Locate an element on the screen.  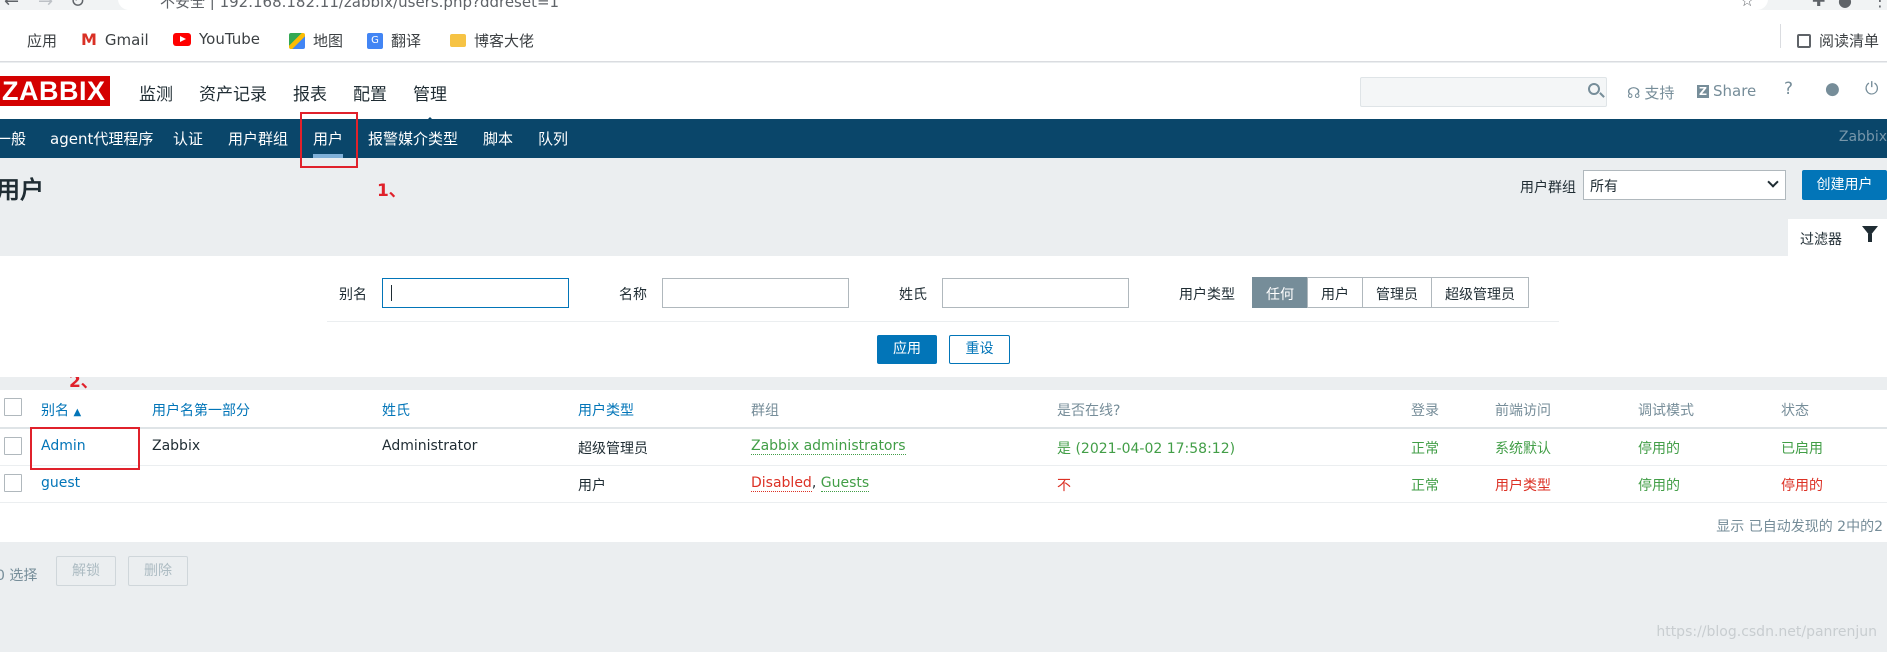
table-footer-count: 显示 已自动发现的 2中的2 is located at coordinates (1799, 527).